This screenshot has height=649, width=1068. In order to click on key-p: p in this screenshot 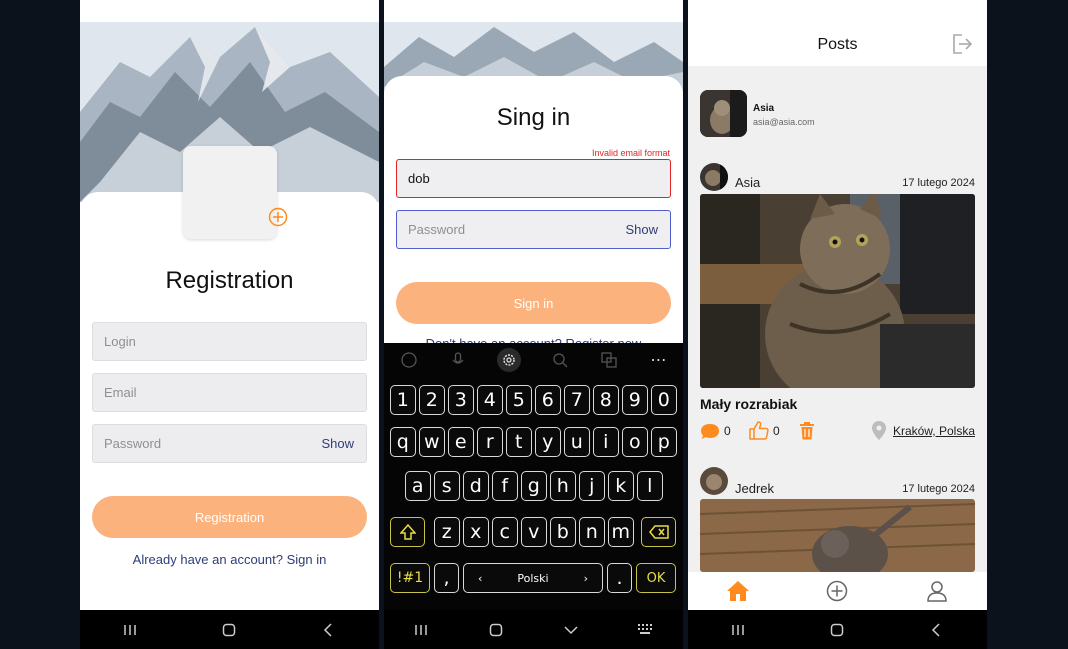, I will do `click(664, 442)`.